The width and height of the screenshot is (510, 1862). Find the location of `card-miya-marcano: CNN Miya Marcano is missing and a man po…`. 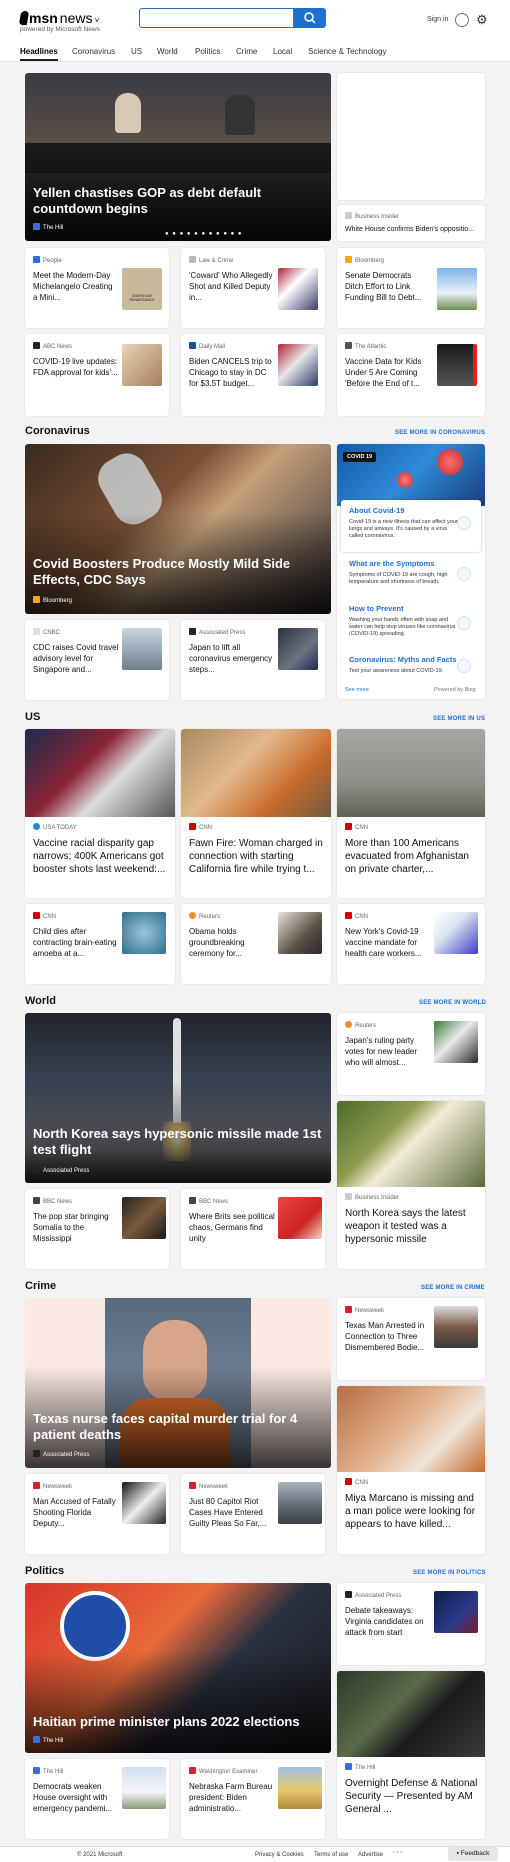

card-miya-marcano: CNN Miya Marcano is missing and a man po… is located at coordinates (411, 1470).